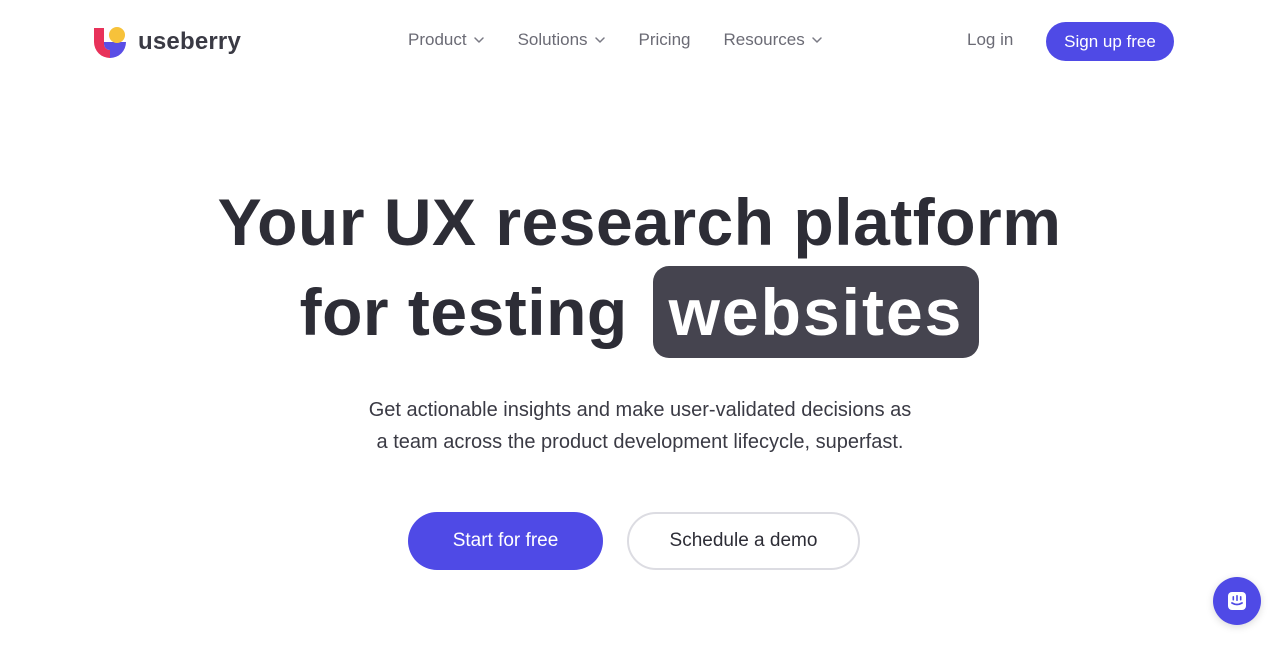  What do you see at coordinates (110, 42) in the screenshot?
I see `useberry-logo-icon` at bounding box center [110, 42].